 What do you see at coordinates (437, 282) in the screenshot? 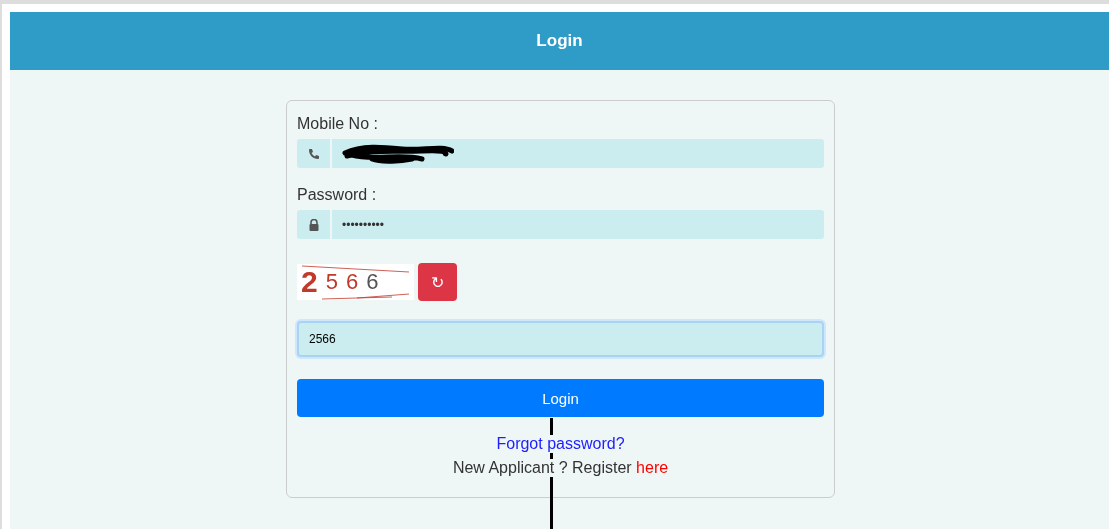
I see `refresh-button: ↻` at bounding box center [437, 282].